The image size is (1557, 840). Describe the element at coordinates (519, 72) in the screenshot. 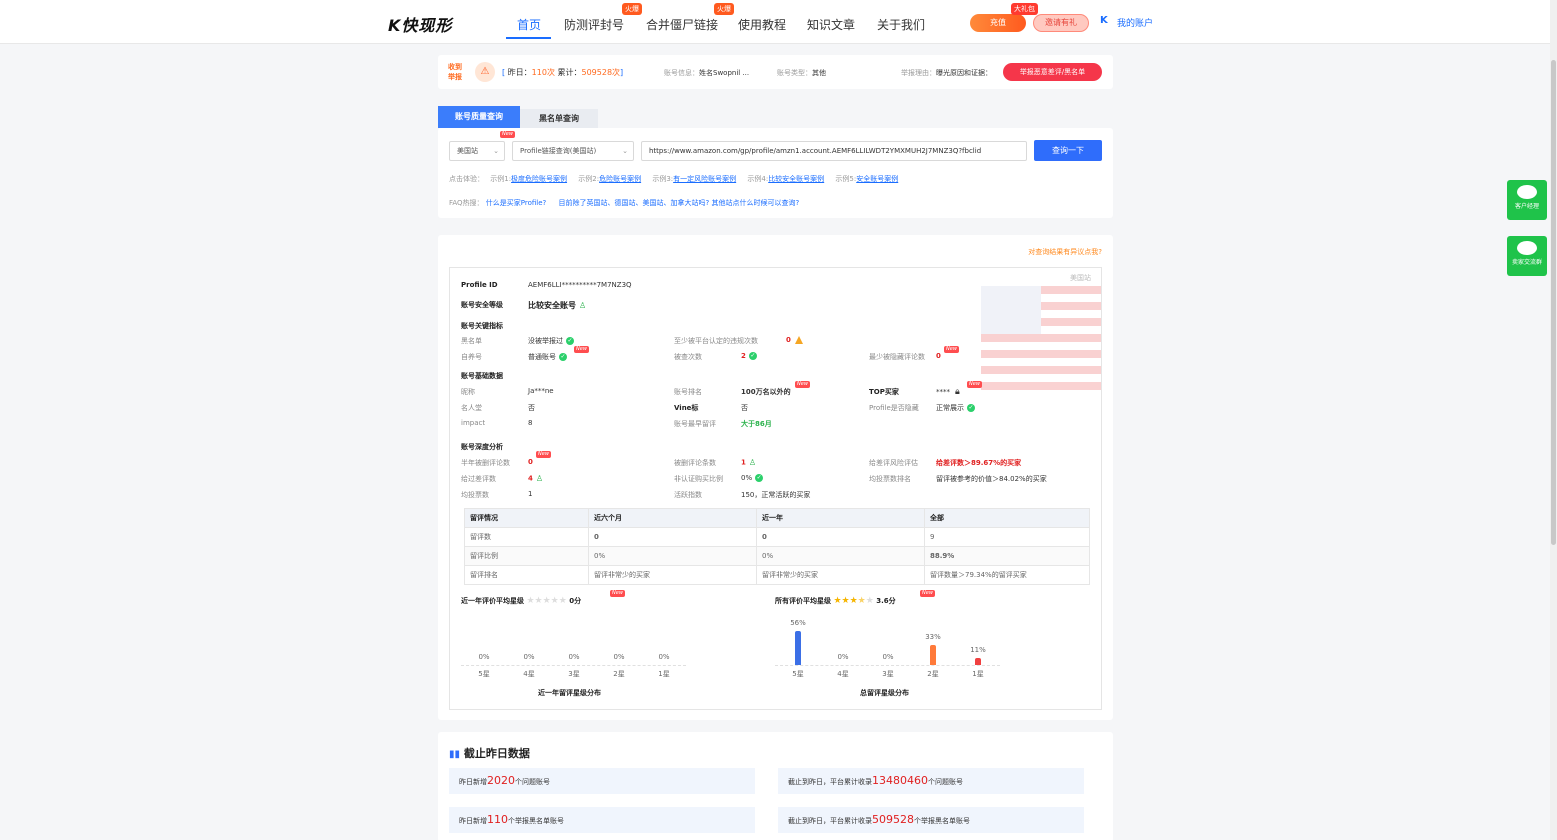

I see `yesterday-label: 昨日：` at that location.